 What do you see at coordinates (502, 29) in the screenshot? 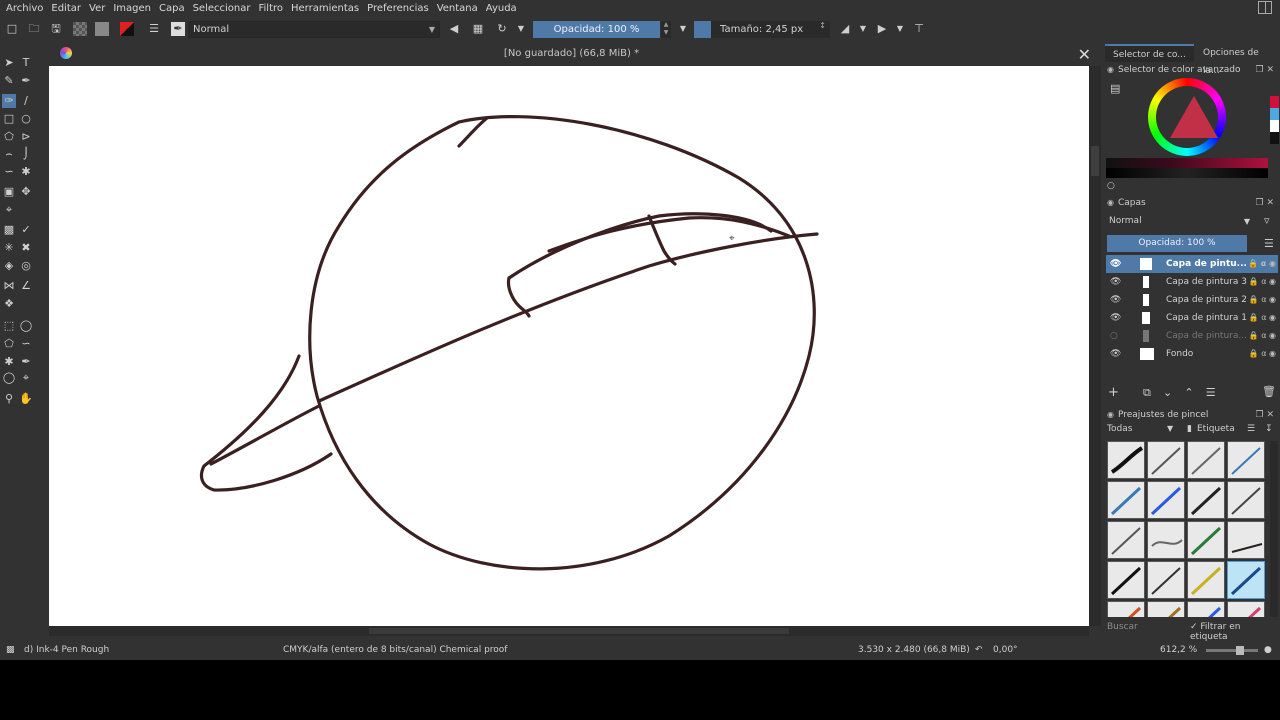
I see `reload-icon: ↻` at bounding box center [502, 29].